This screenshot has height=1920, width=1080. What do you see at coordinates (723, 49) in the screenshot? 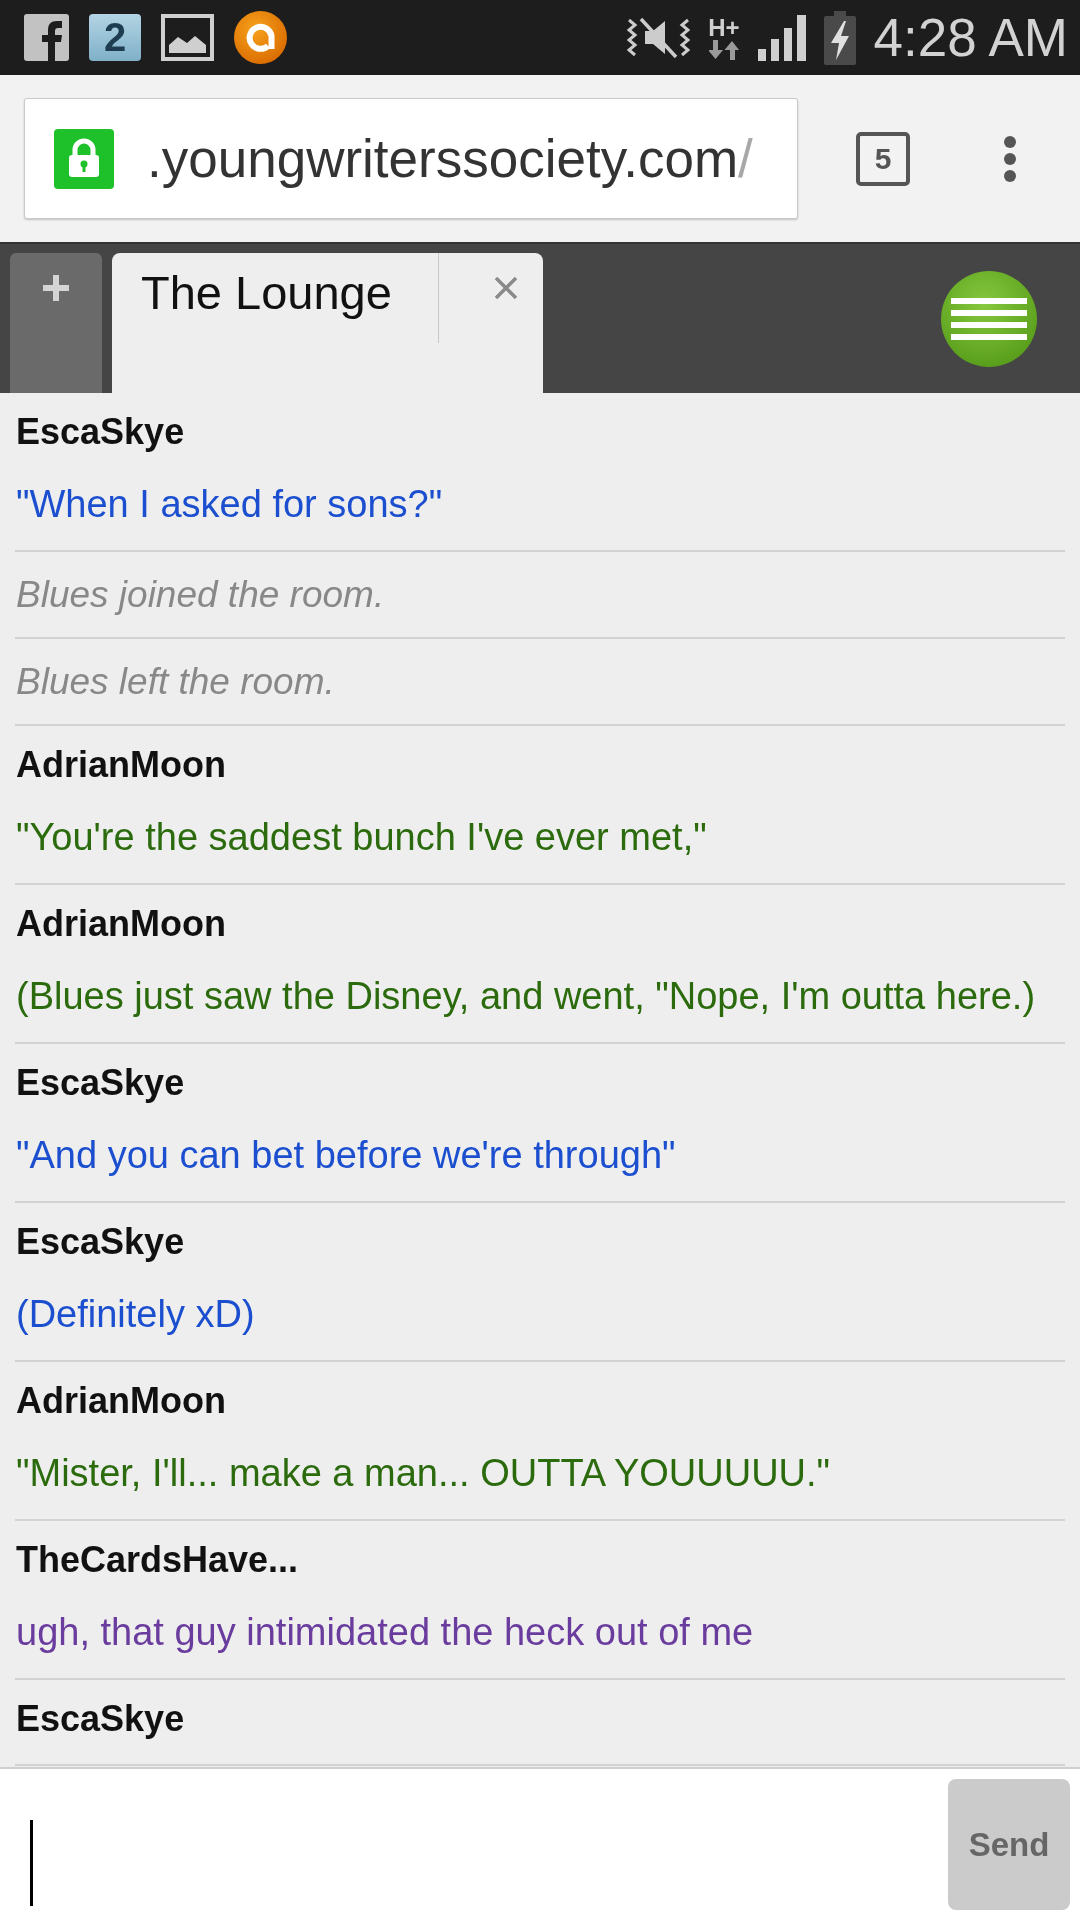
I see `data-arrows-icon` at bounding box center [723, 49].